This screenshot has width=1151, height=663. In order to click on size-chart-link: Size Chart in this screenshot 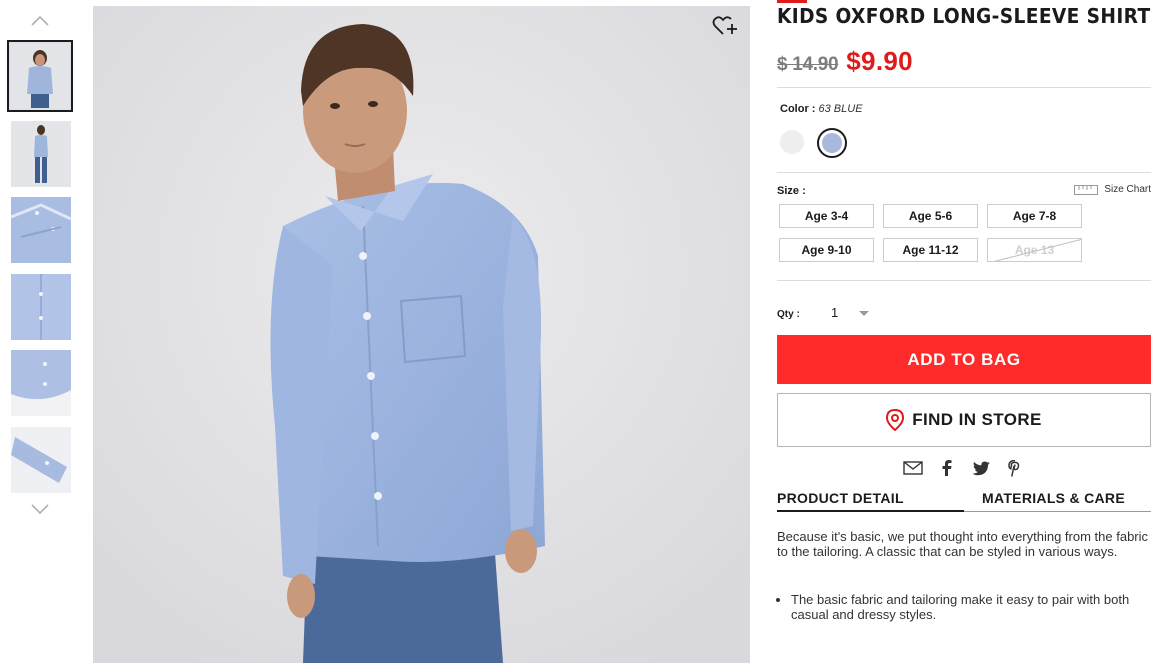, I will do `click(1112, 189)`.